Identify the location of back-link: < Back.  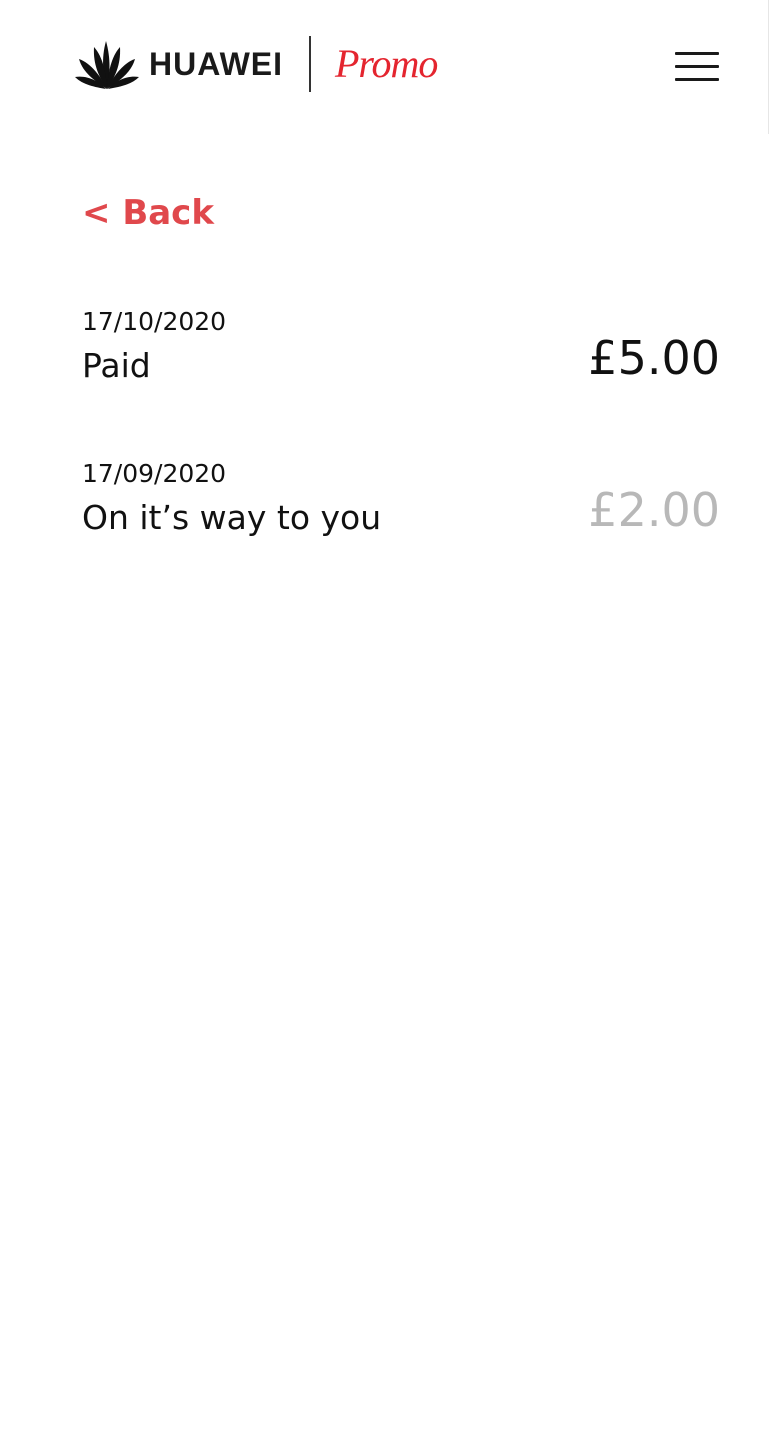
(148, 213).